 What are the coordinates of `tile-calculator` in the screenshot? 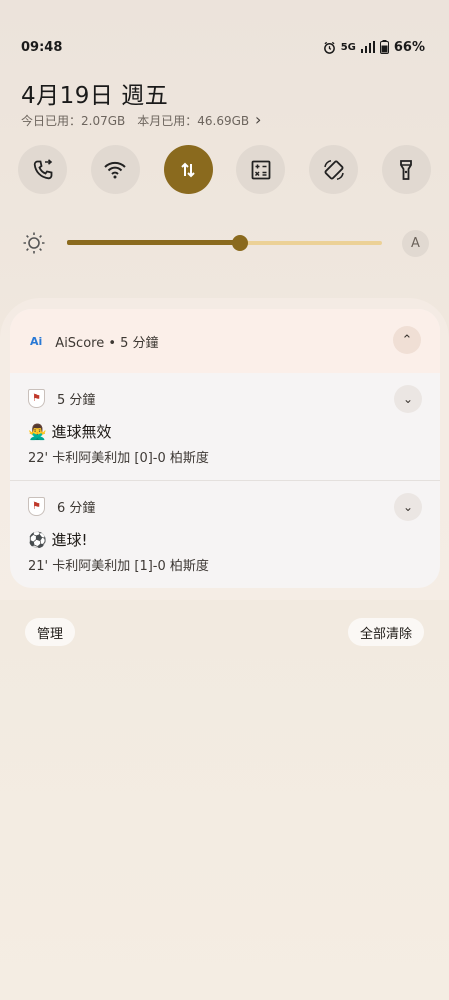 It's located at (261, 169).